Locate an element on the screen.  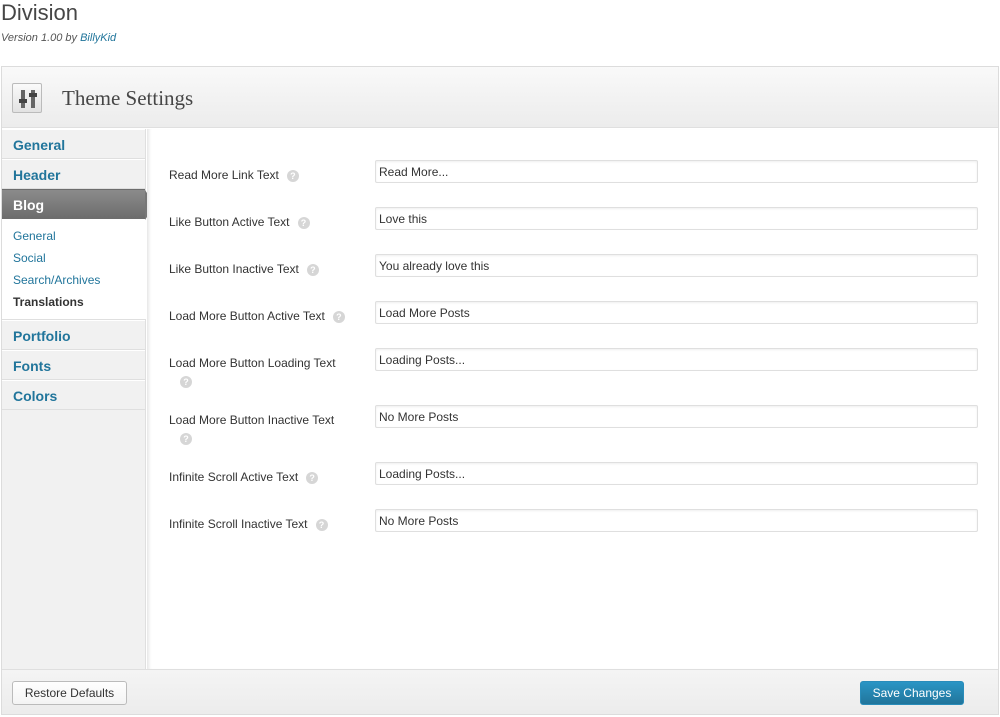
panel-footer: Restore Defaults Save Changes is located at coordinates (500, 691).